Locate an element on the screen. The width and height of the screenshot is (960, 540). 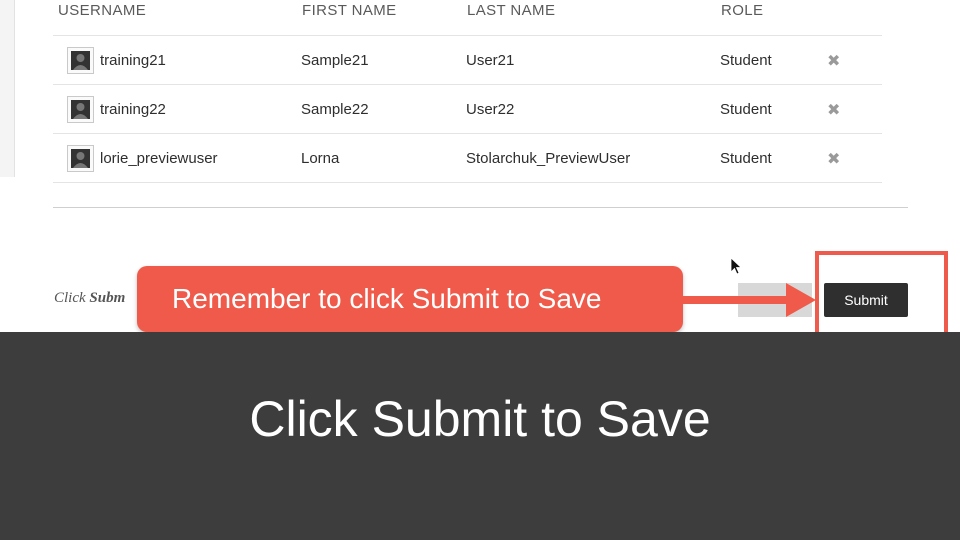
caption-title: Click Submit to Save is located at coordinates (480, 419).